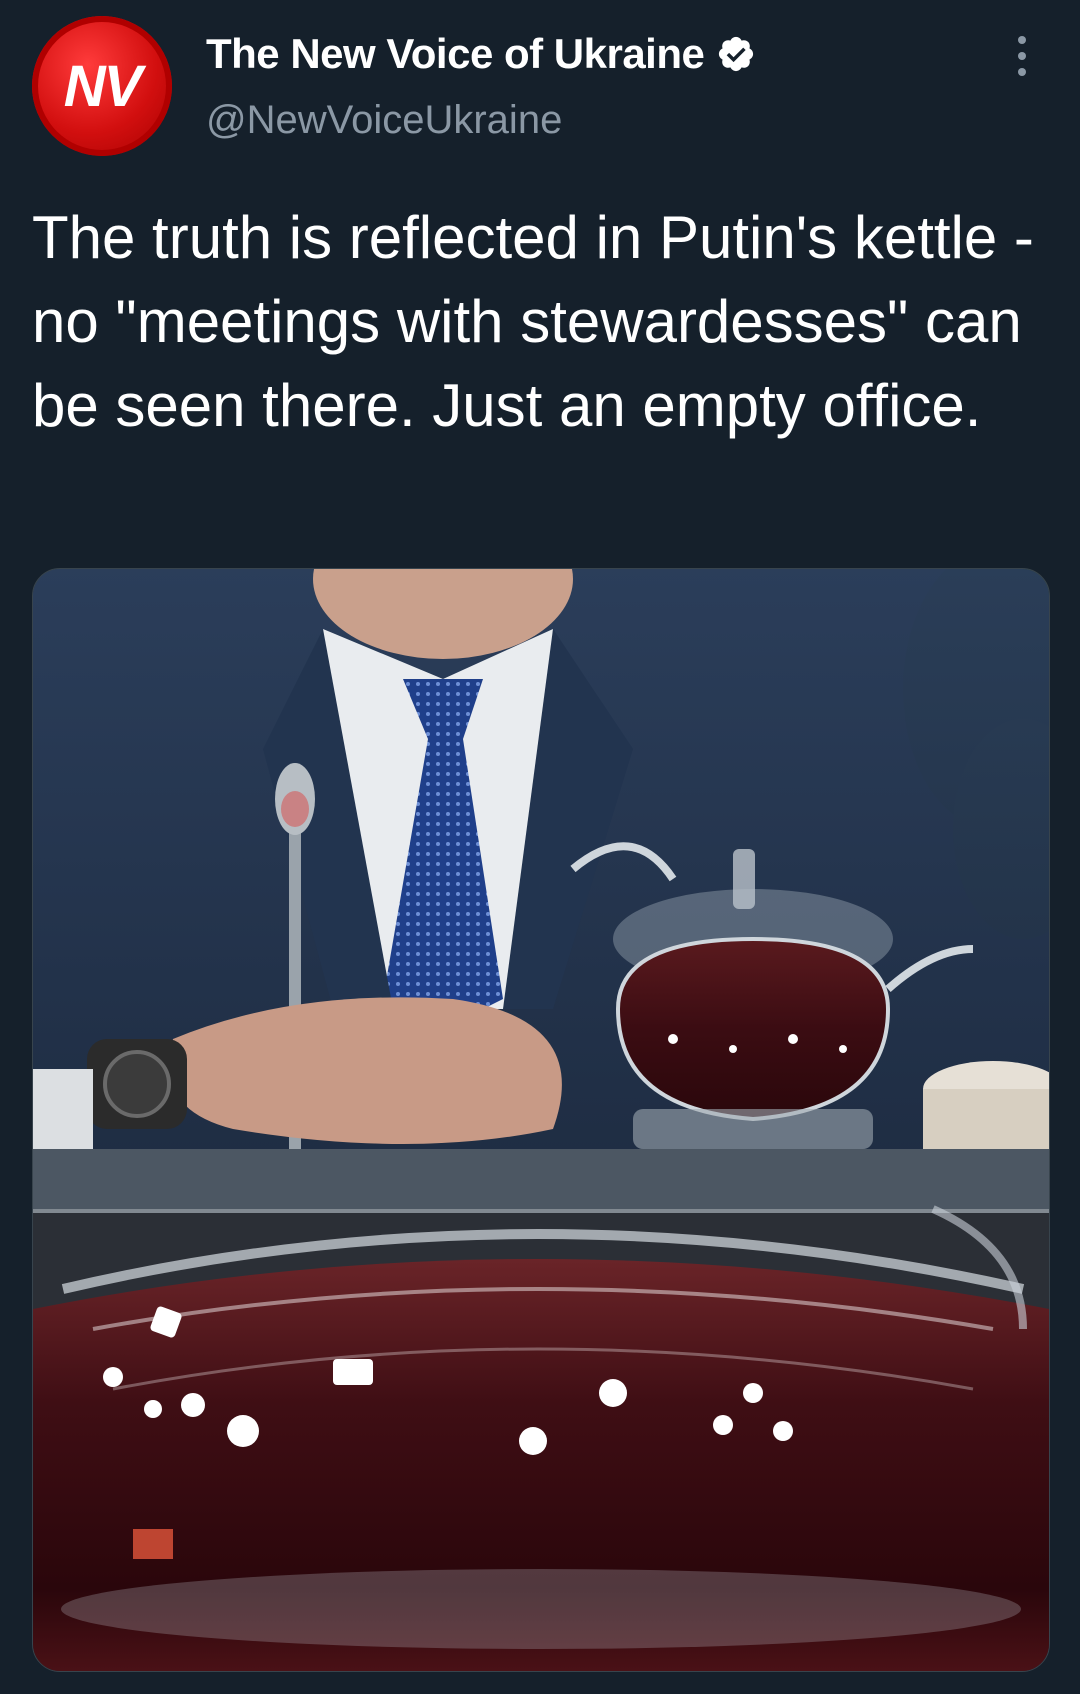  I want to click on avatar-initials: NV, so click(103, 86).